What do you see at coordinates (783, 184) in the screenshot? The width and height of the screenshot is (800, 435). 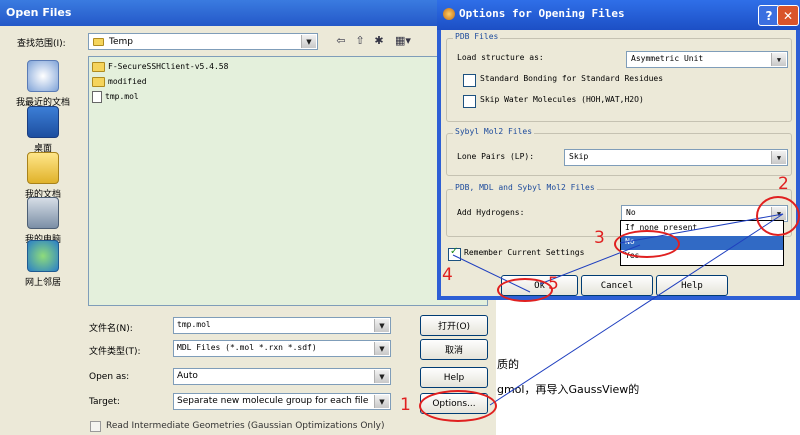 I see `annotation-number: 2` at bounding box center [783, 184].